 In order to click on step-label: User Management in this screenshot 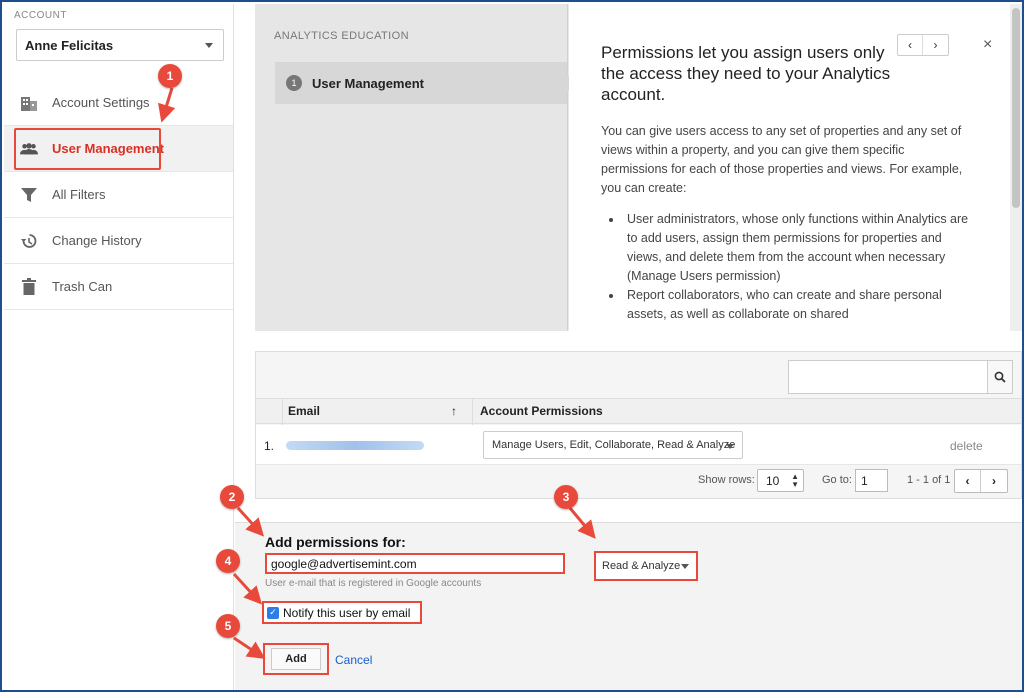, I will do `click(368, 83)`.